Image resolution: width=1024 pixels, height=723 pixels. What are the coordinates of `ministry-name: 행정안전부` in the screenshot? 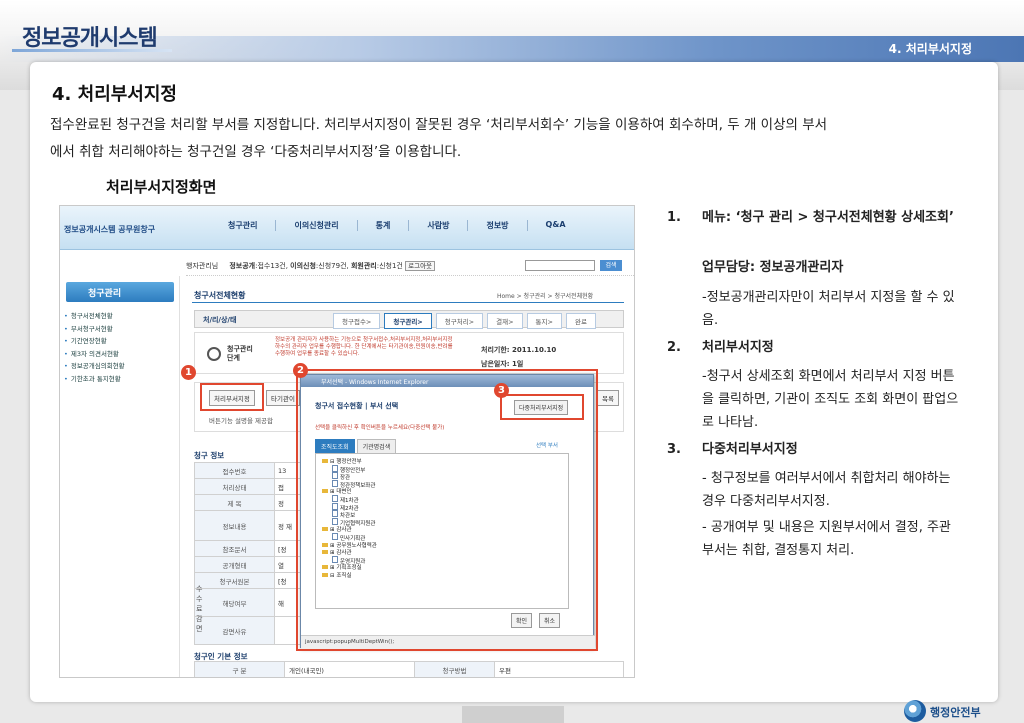 It's located at (955, 712).